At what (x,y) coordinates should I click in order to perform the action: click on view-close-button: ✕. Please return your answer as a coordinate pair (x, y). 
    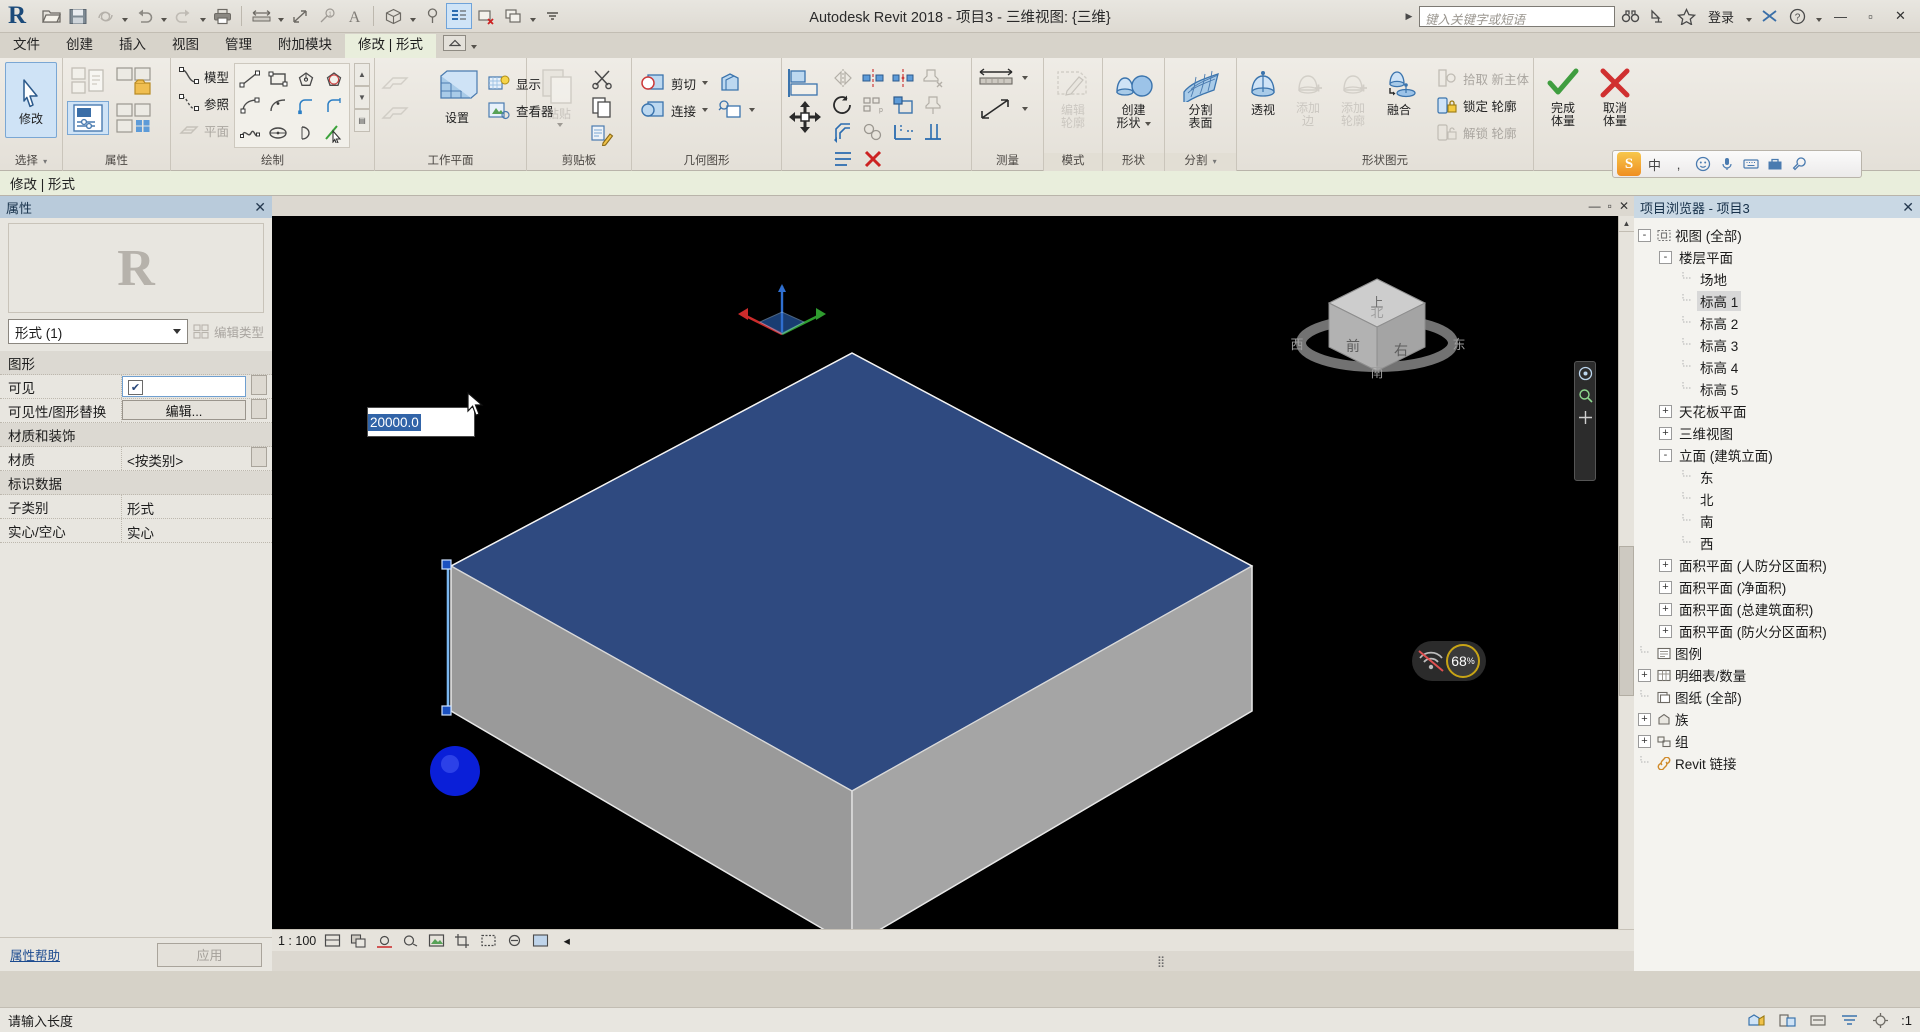
    Looking at the image, I should click on (1624, 206).